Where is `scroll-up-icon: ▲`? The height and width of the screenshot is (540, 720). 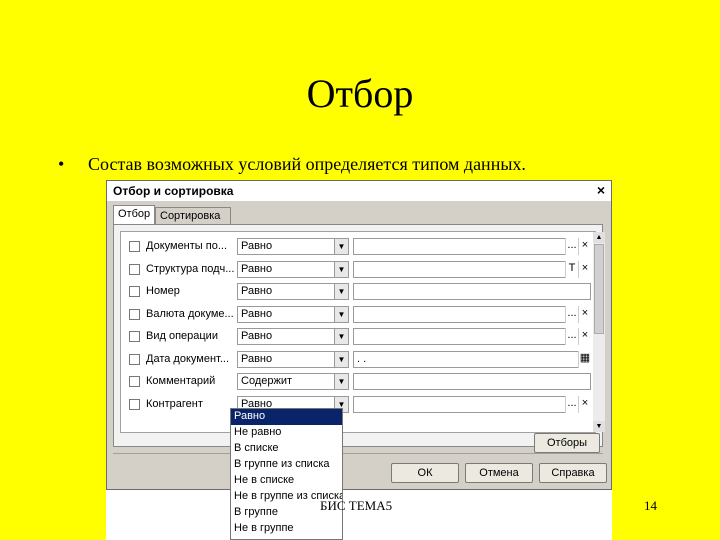 scroll-up-icon: ▲ is located at coordinates (599, 237).